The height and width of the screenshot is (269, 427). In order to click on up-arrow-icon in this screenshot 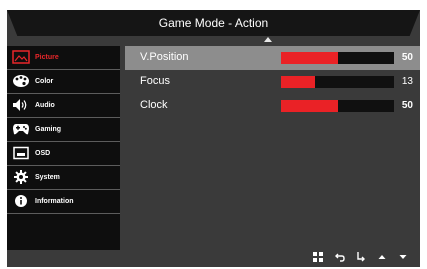, I will do `click(382, 258)`.